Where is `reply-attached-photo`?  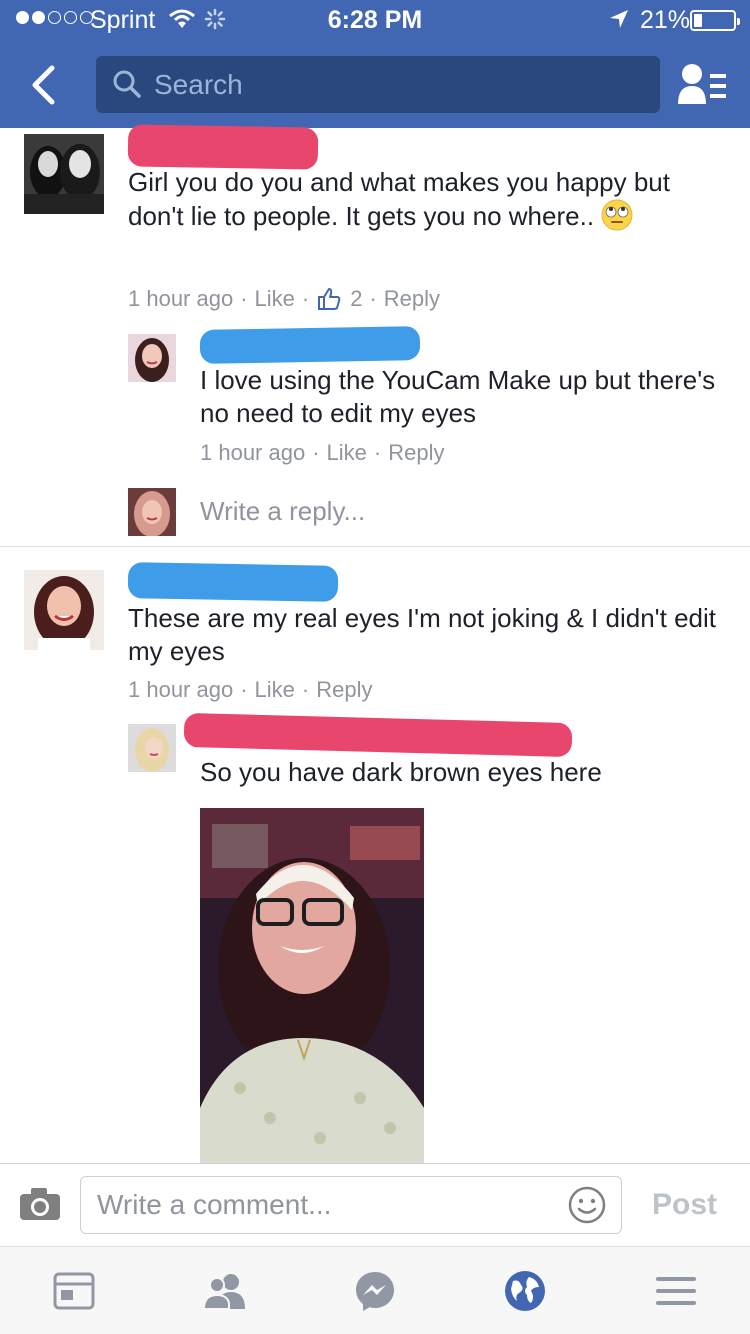 reply-attached-photo is located at coordinates (312, 986).